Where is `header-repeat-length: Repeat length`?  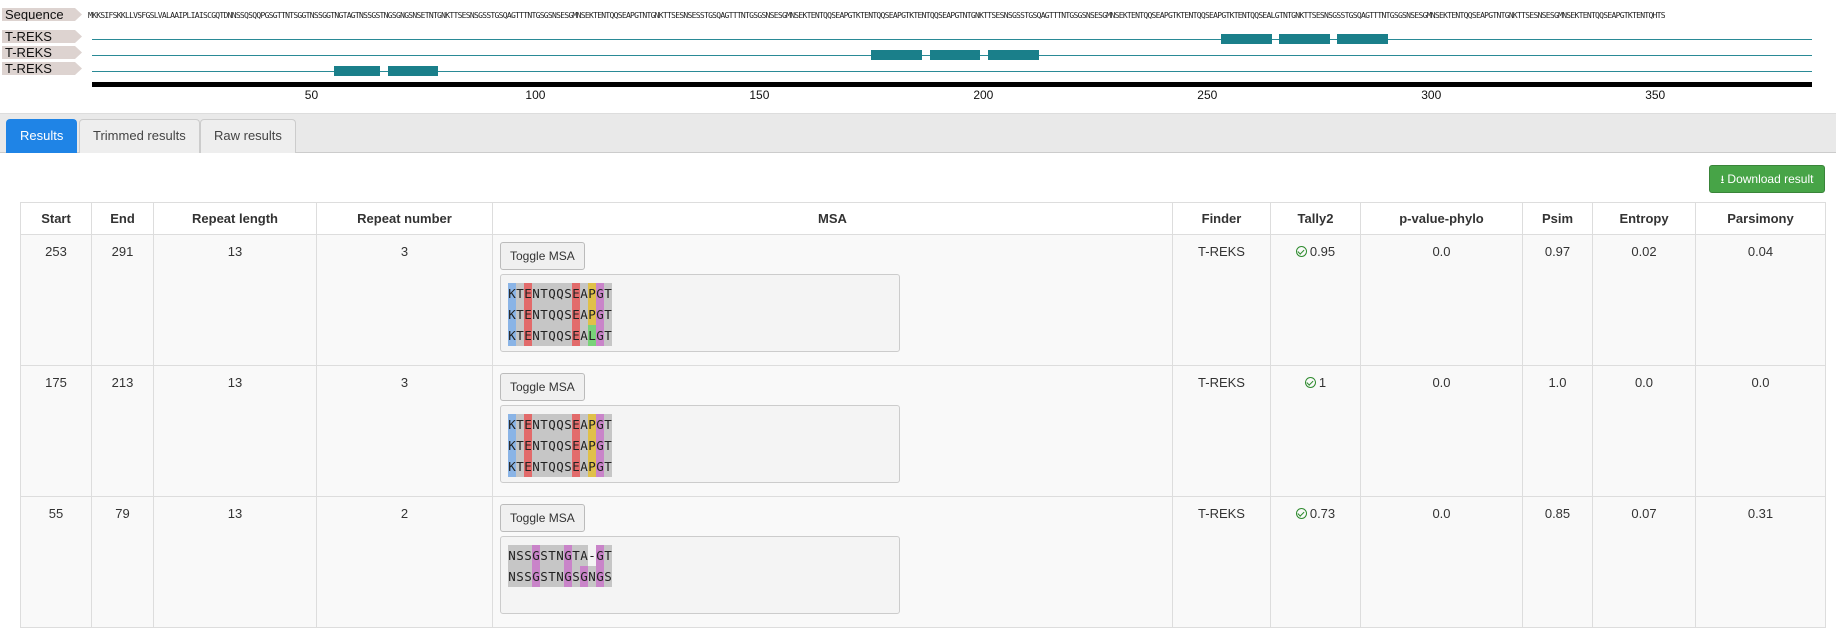 header-repeat-length: Repeat length is located at coordinates (235, 218).